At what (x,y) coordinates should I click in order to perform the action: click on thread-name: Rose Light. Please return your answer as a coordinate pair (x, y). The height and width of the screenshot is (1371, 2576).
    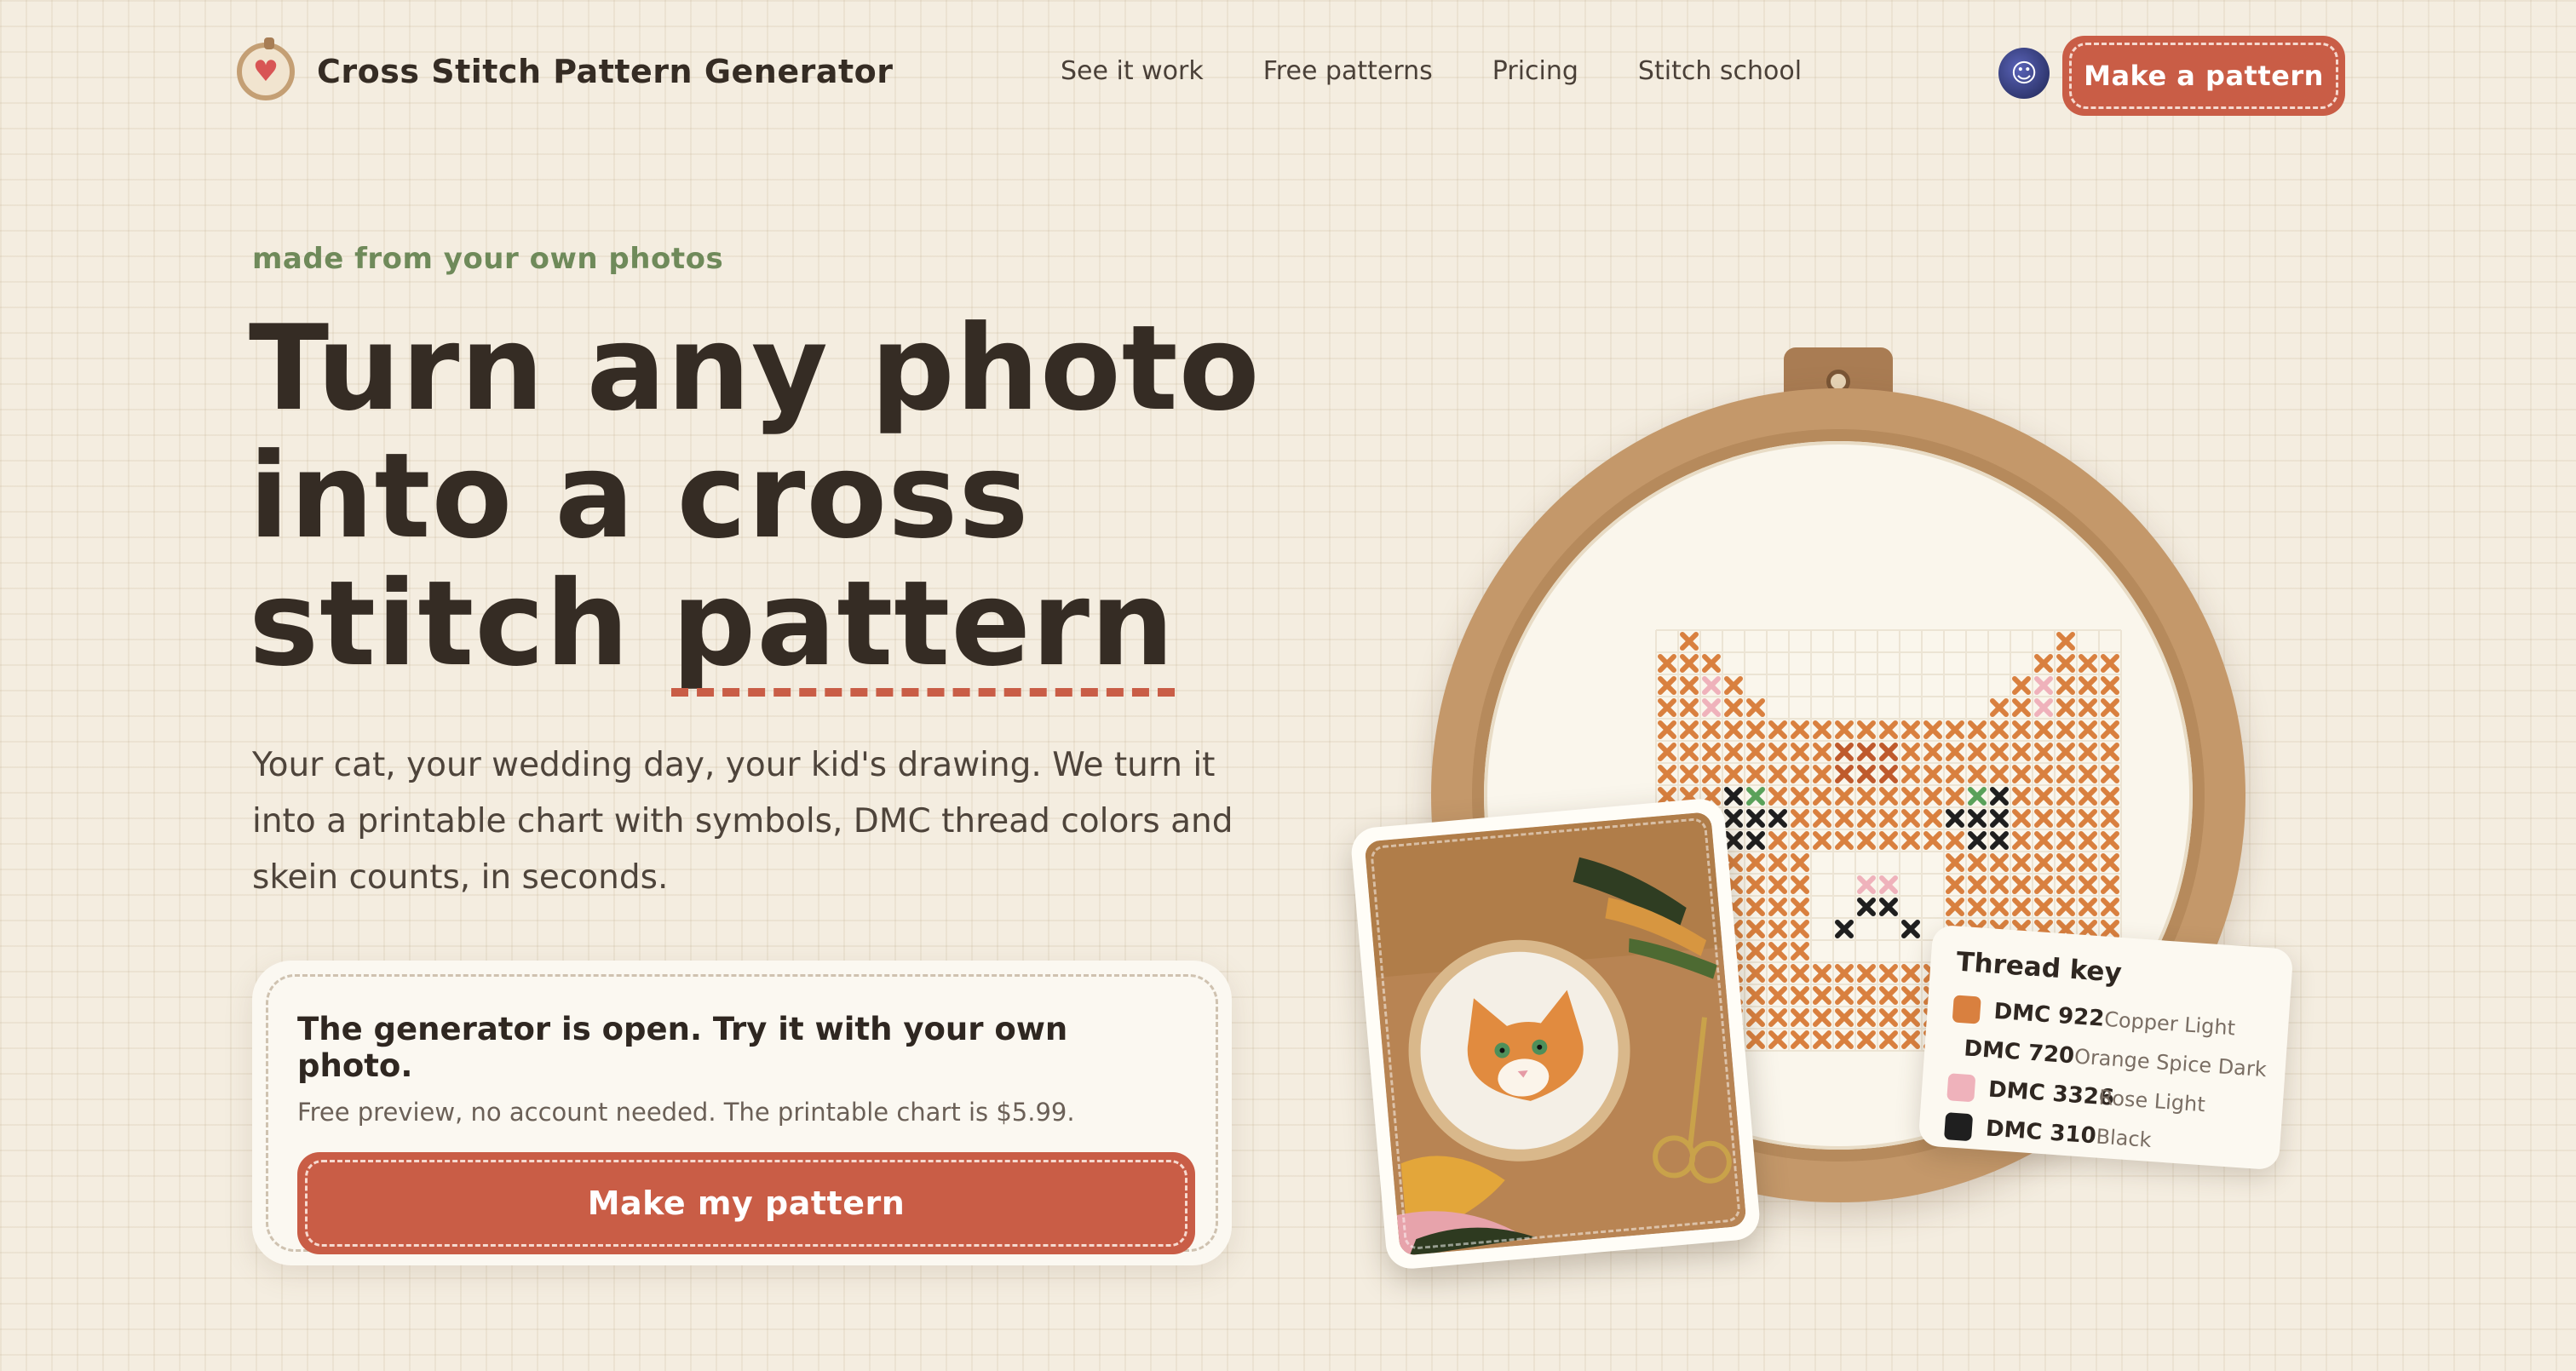
    Looking at the image, I should click on (2151, 1101).